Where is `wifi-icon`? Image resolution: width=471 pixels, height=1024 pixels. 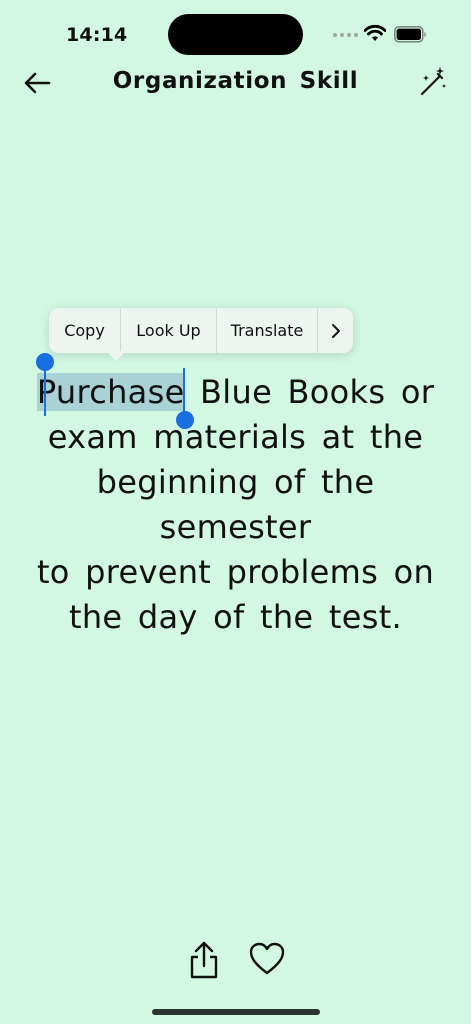 wifi-icon is located at coordinates (375, 32).